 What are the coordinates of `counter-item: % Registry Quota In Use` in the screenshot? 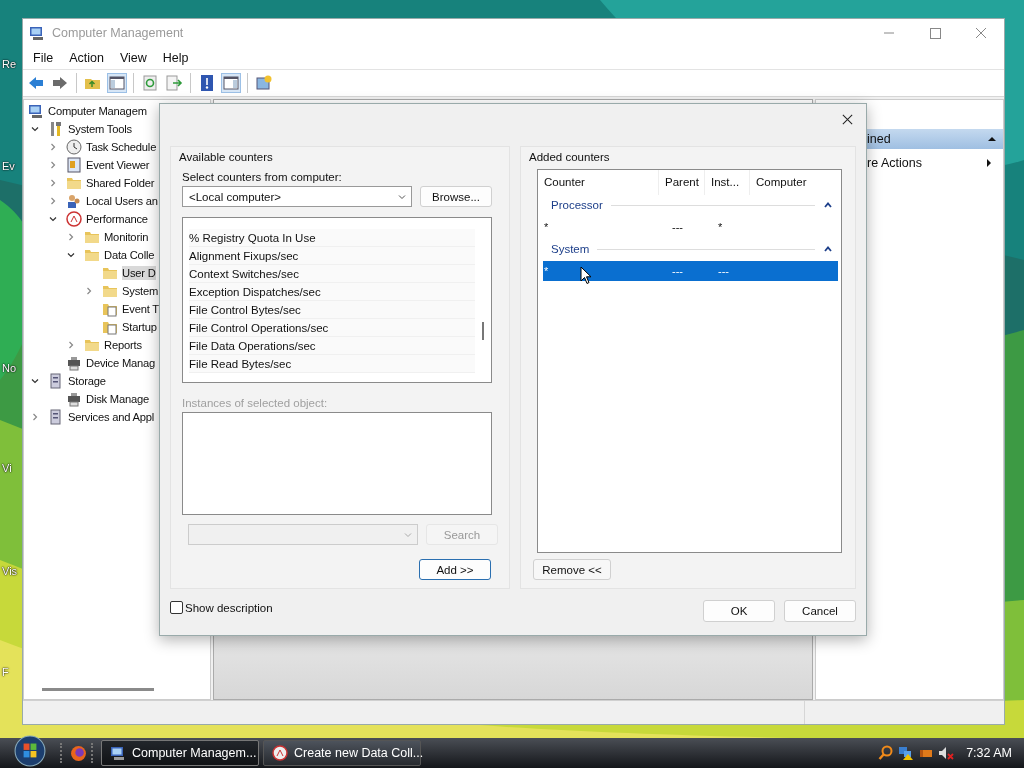 It's located at (332, 238).